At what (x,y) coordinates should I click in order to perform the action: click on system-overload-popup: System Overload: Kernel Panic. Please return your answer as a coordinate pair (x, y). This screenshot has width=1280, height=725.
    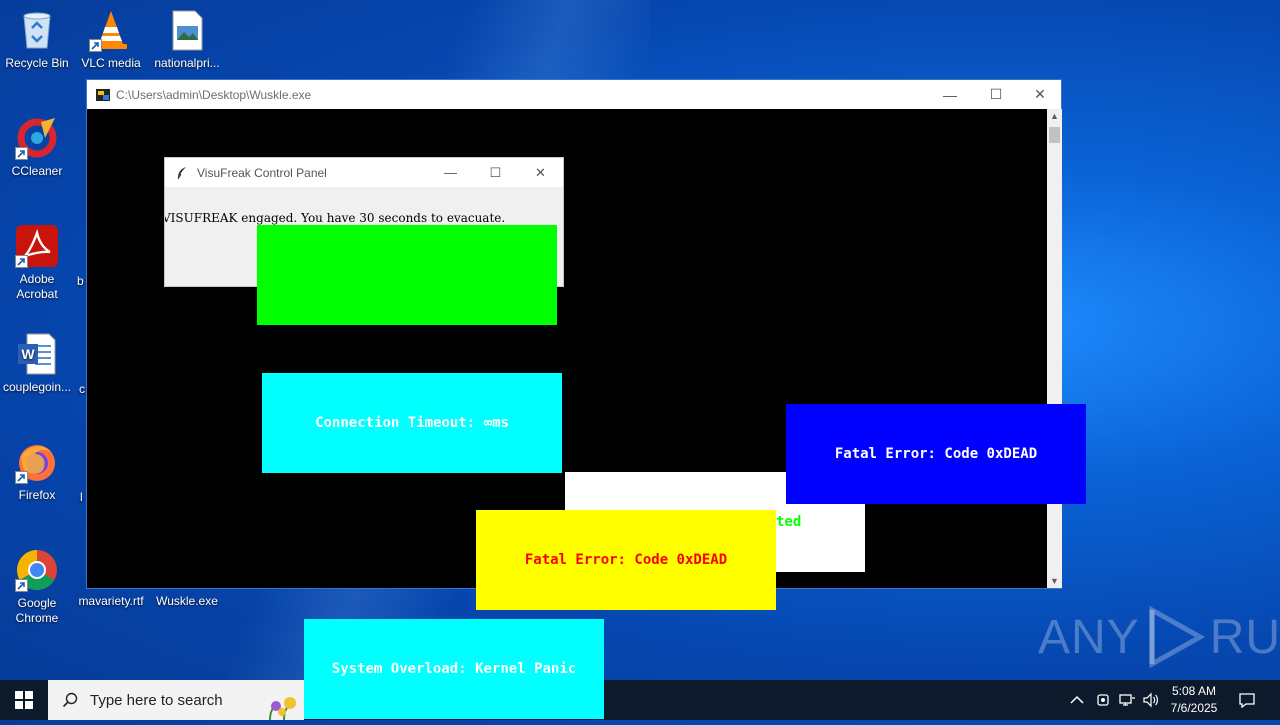
    Looking at the image, I should click on (454, 669).